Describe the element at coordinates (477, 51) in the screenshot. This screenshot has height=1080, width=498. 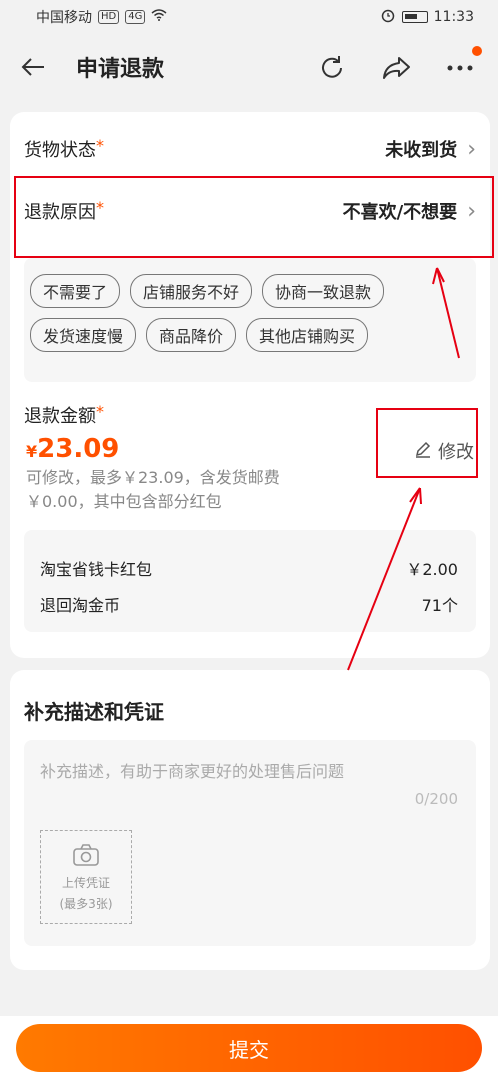
I see `notification-dot` at that location.